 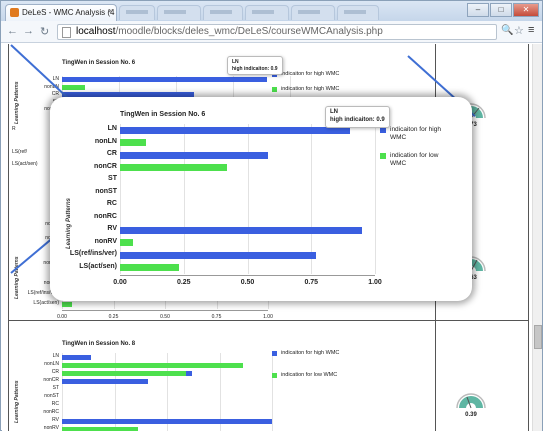 What do you see at coordinates (20, 152) in the screenshot?
I see `category-label: LS(ref/` at bounding box center [20, 152].